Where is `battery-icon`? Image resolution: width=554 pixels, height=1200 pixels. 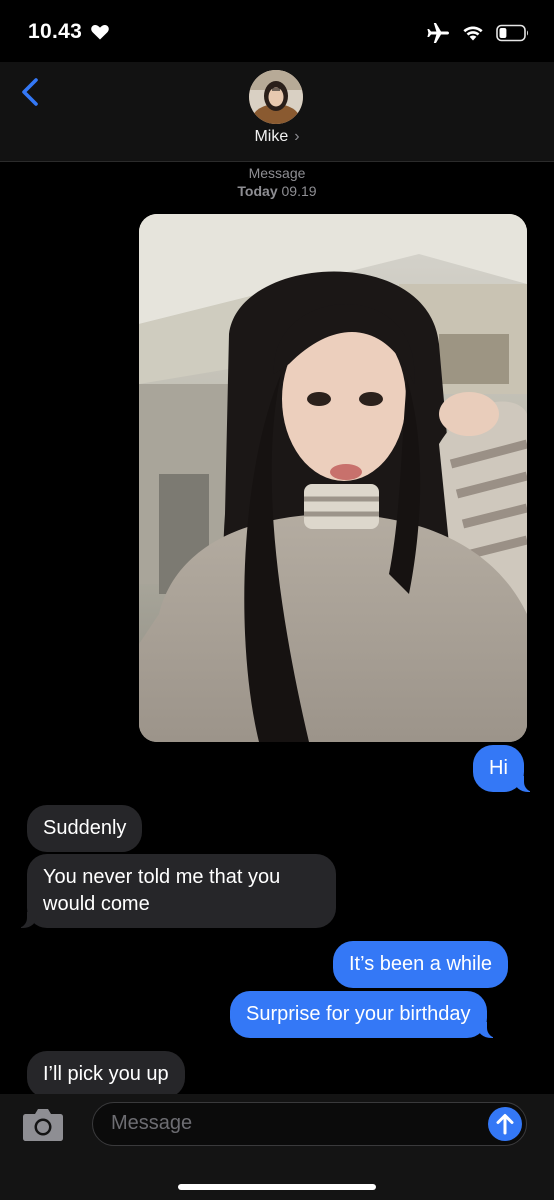 battery-icon is located at coordinates (512, 33).